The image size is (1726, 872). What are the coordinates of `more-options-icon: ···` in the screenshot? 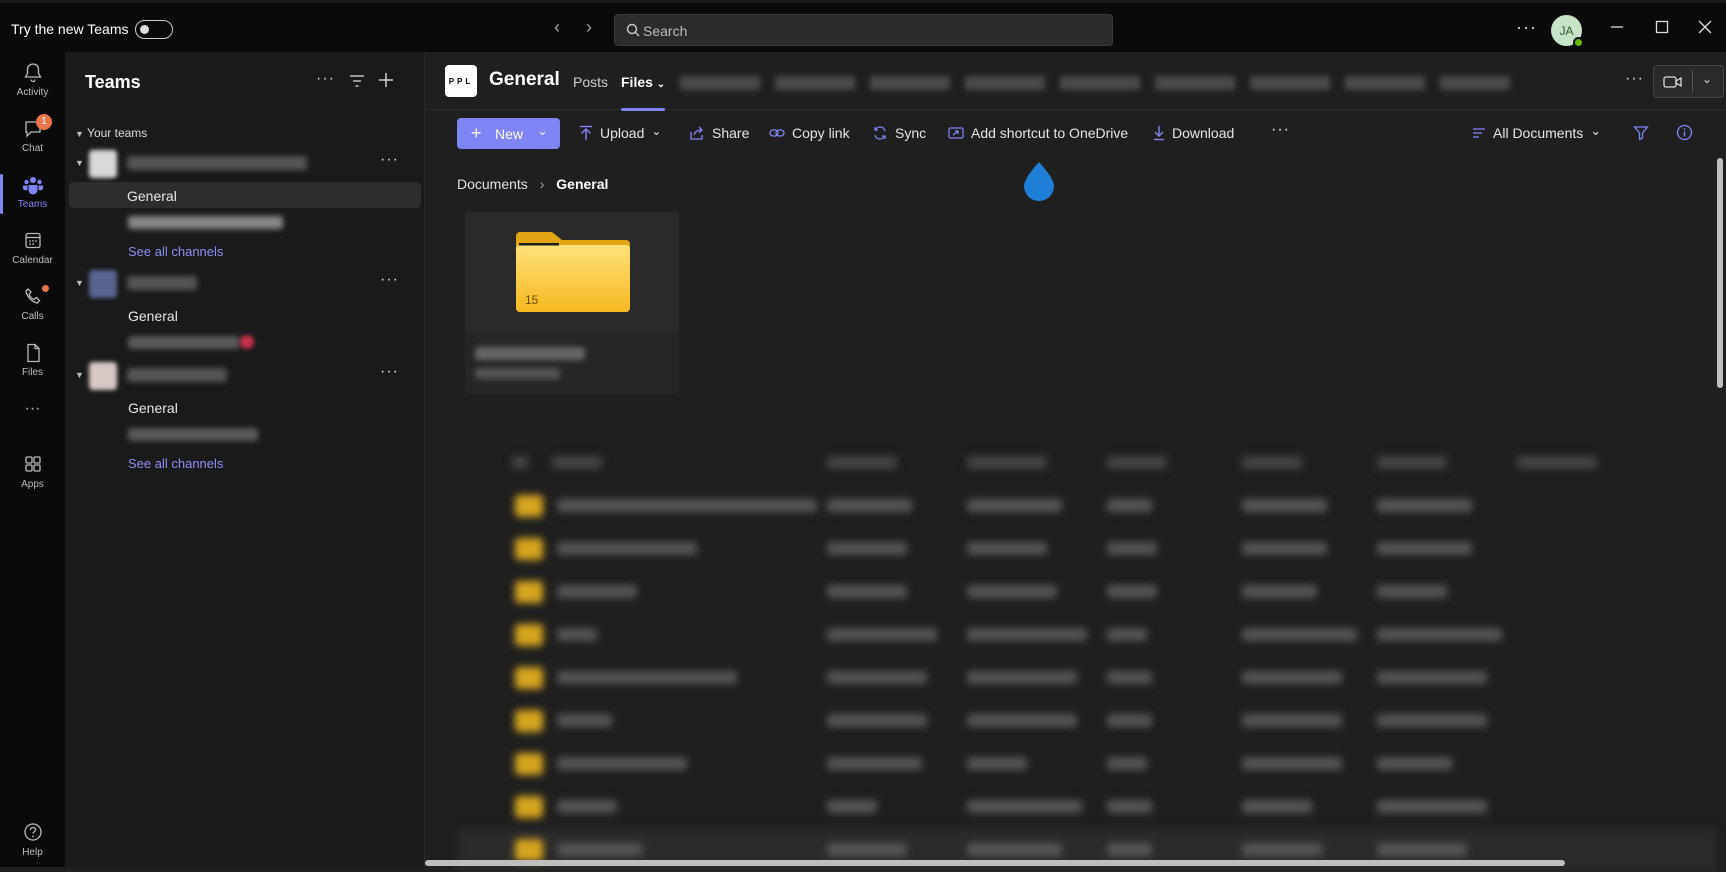 It's located at (325, 79).